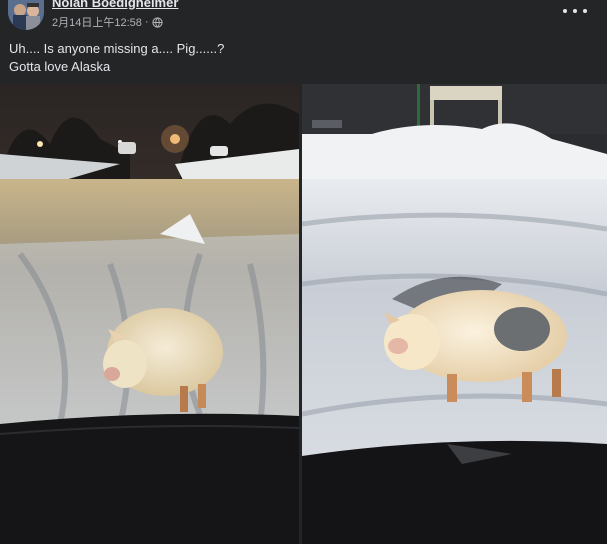 This screenshot has width=607, height=544. What do you see at coordinates (97, 22) in the screenshot?
I see `post-timestamp: 2月14日上午12:58` at bounding box center [97, 22].